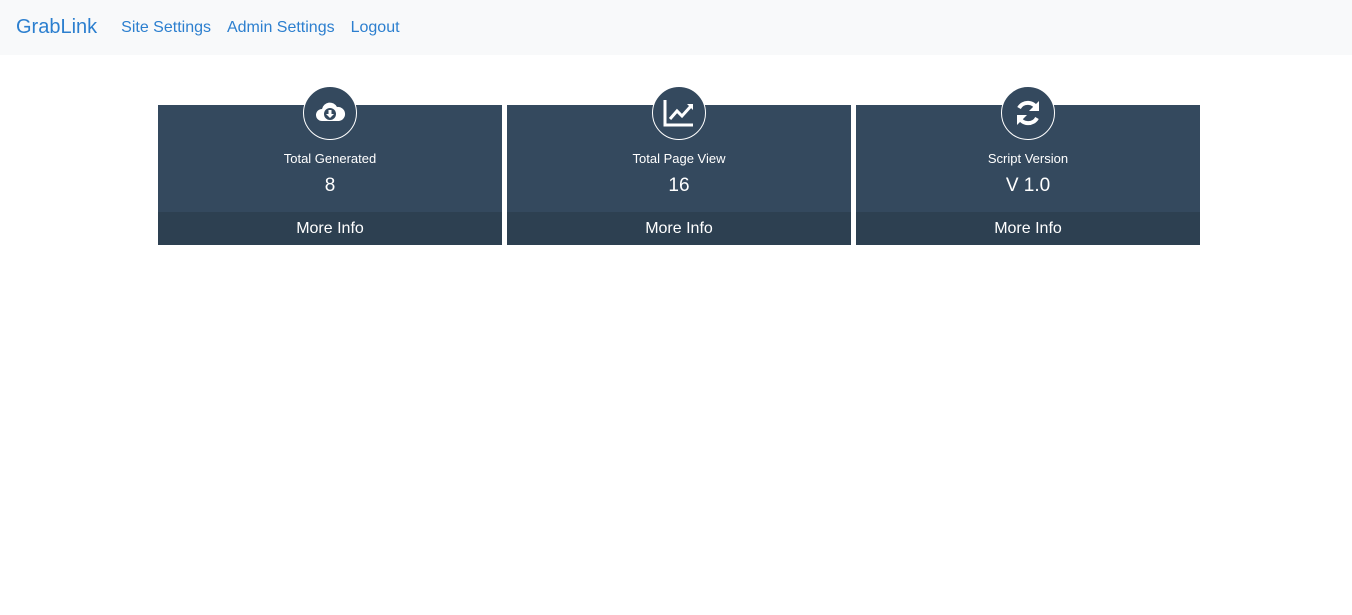  Describe the element at coordinates (281, 28) in the screenshot. I see `nav-link-admin-settings: Admin Settings` at that location.